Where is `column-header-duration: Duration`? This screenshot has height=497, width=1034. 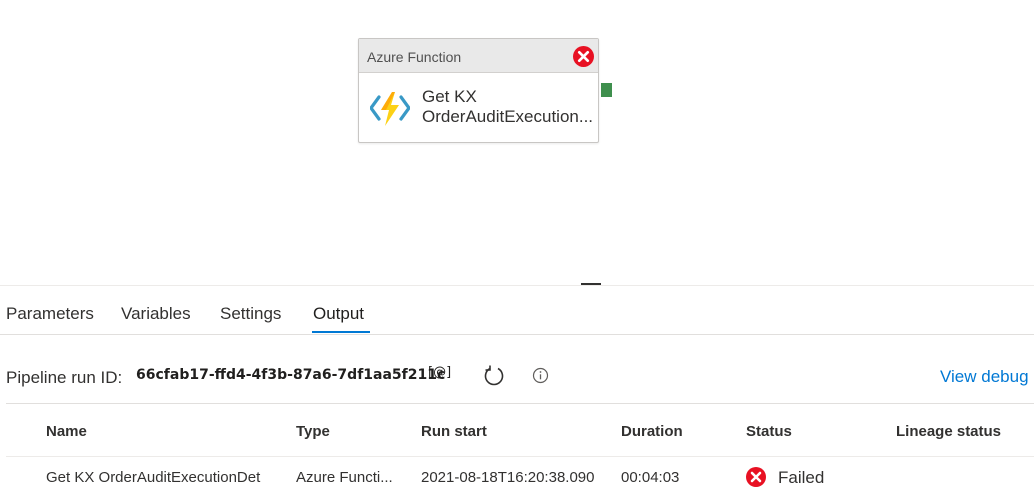
column-header-duration: Duration is located at coordinates (652, 431).